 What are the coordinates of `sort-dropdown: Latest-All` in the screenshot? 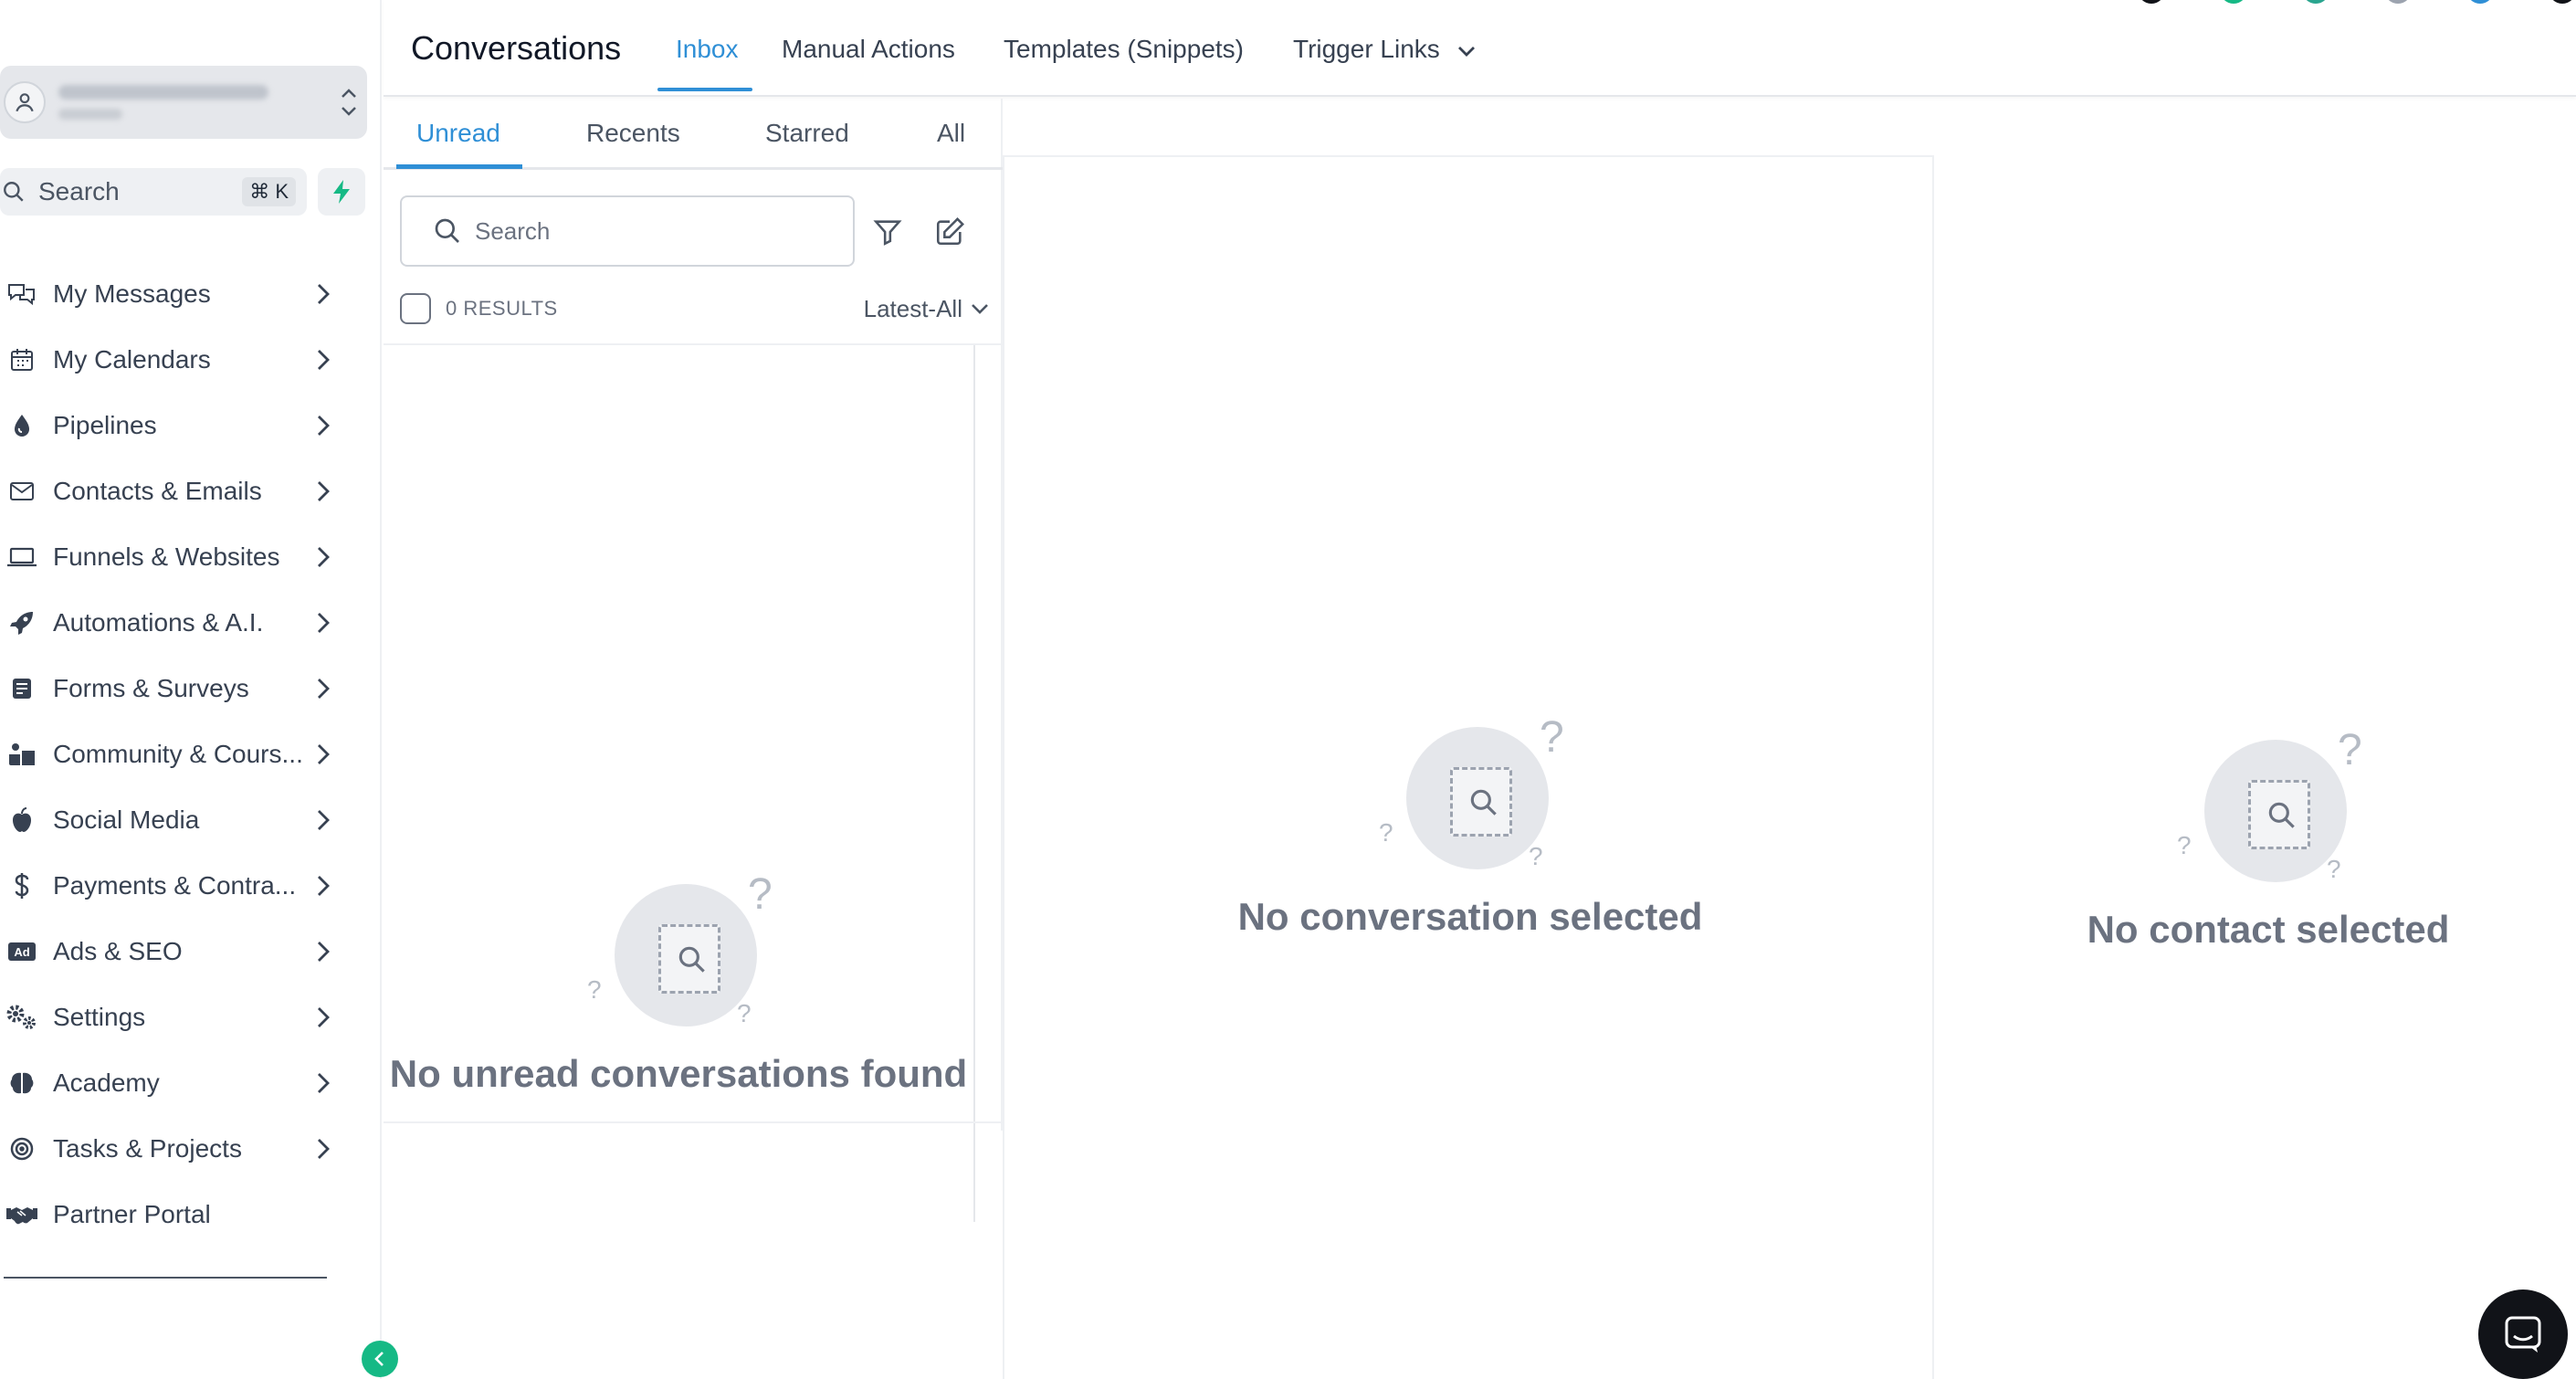 It's located at (913, 309).